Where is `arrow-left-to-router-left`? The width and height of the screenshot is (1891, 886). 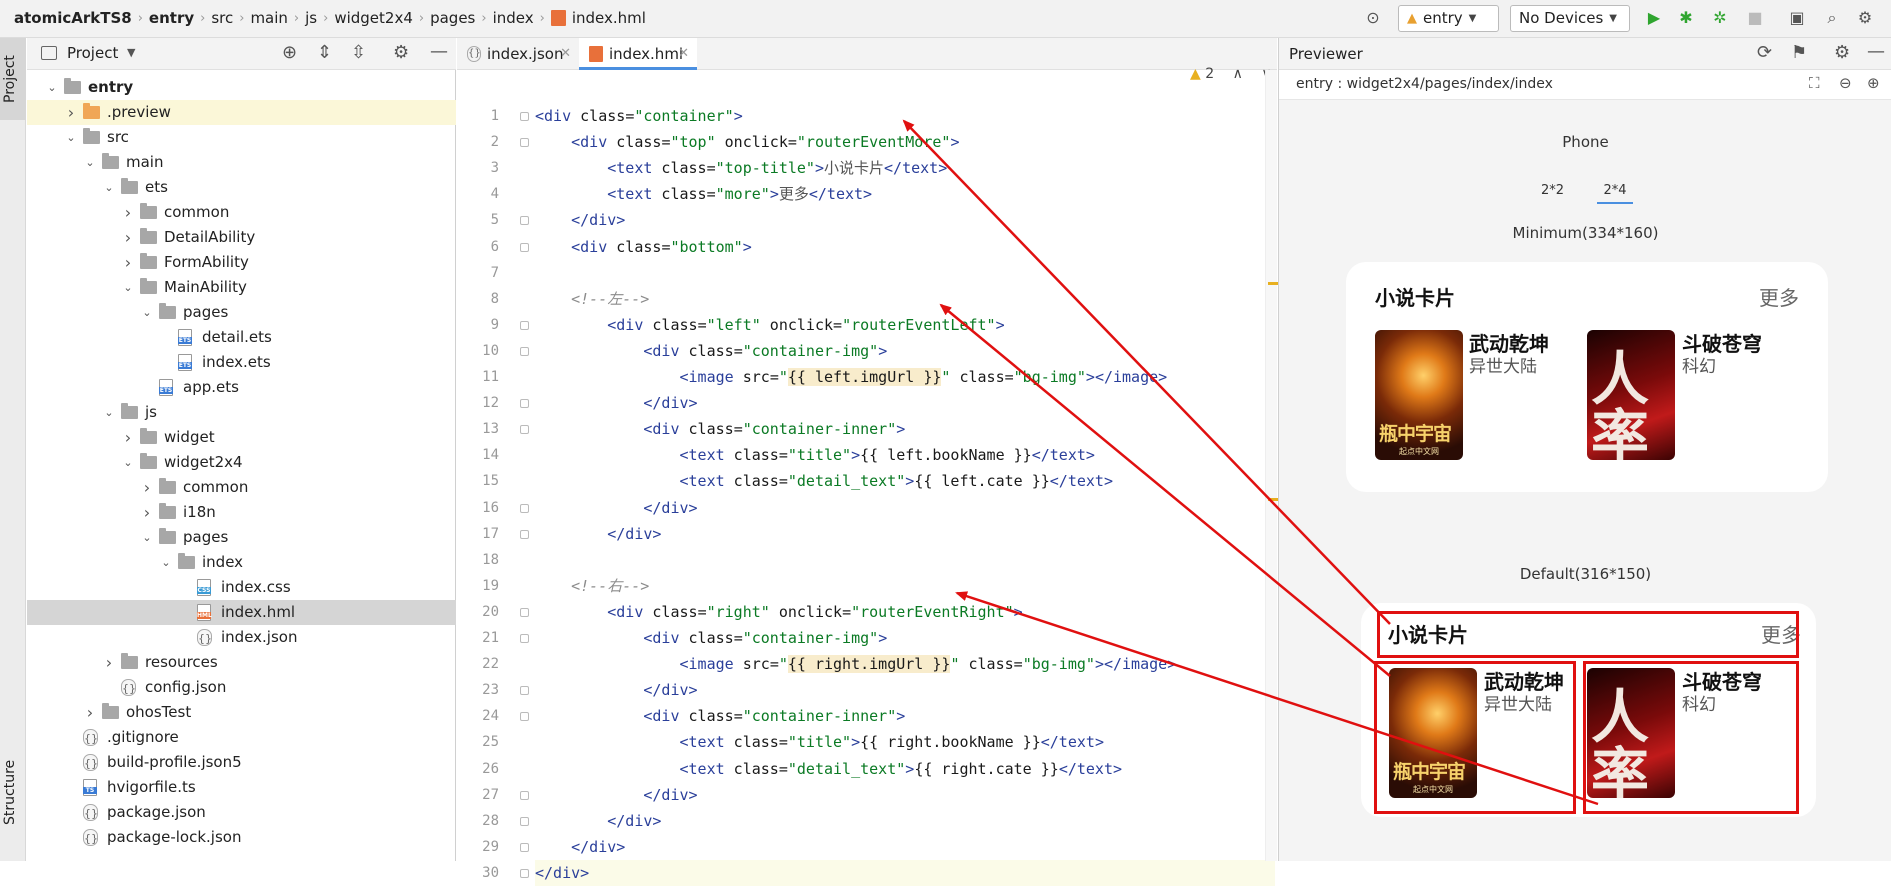 arrow-left-to-router-left is located at coordinates (1165, 490).